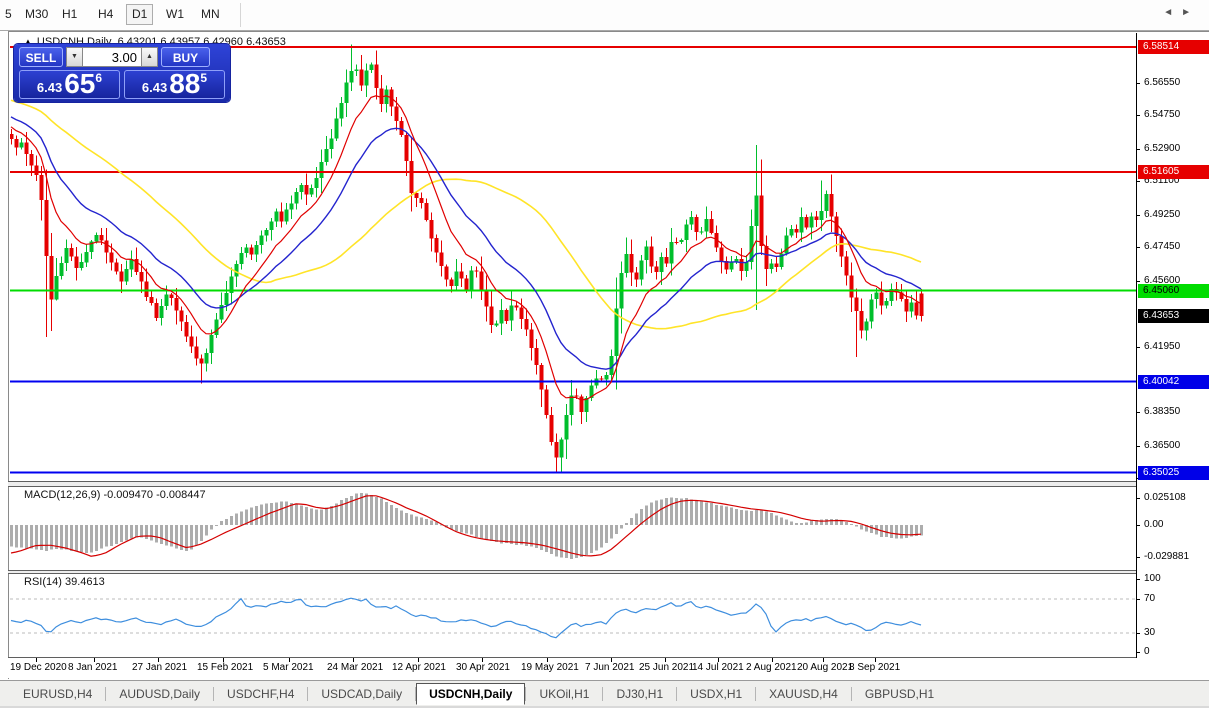 The image size is (1209, 708). What do you see at coordinates (1173, 290) in the screenshot?
I see `price-level-badge: 6.45060` at bounding box center [1173, 290].